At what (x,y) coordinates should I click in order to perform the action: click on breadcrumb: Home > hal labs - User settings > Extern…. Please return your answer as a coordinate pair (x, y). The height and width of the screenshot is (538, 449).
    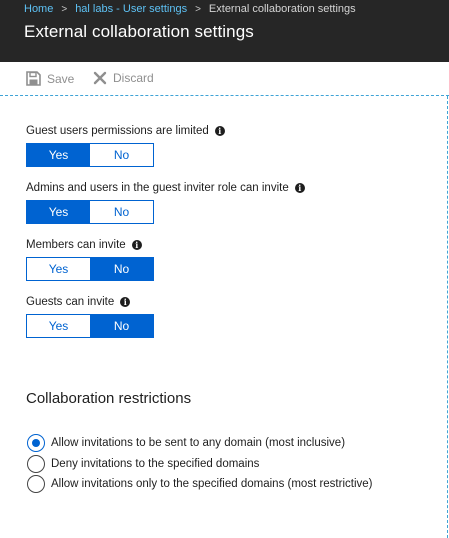
    Looking at the image, I should click on (190, 9).